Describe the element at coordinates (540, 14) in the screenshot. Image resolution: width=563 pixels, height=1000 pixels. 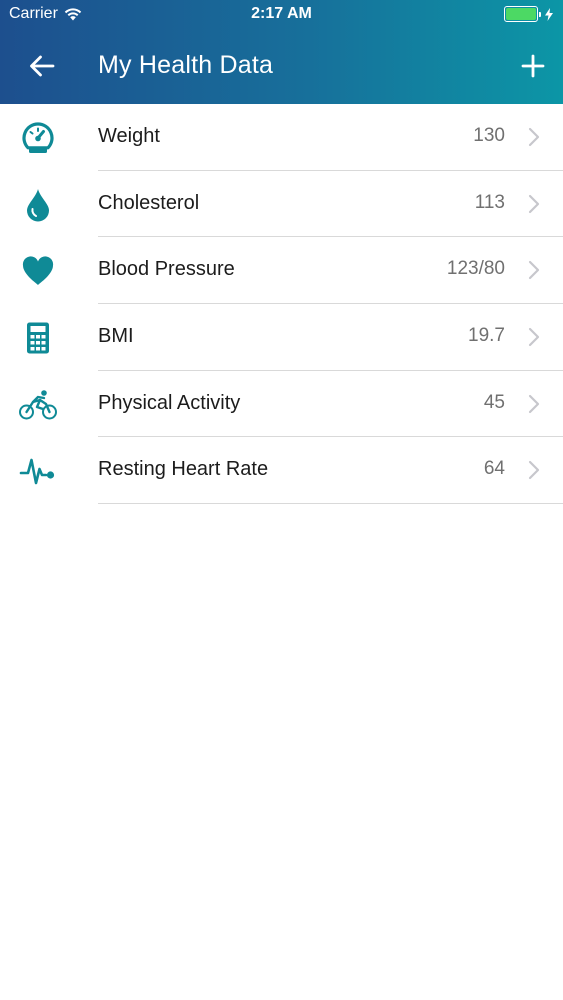
I see `battery-cap` at that location.